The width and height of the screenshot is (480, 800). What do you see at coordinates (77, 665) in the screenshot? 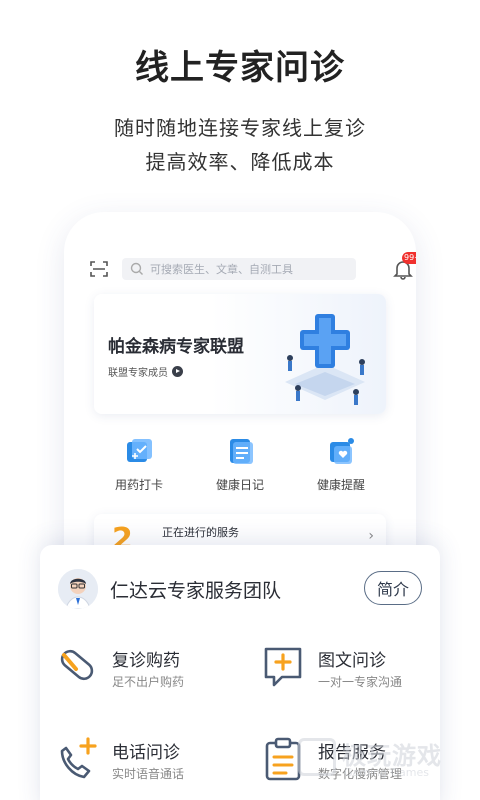
I see `pill-icon` at bounding box center [77, 665].